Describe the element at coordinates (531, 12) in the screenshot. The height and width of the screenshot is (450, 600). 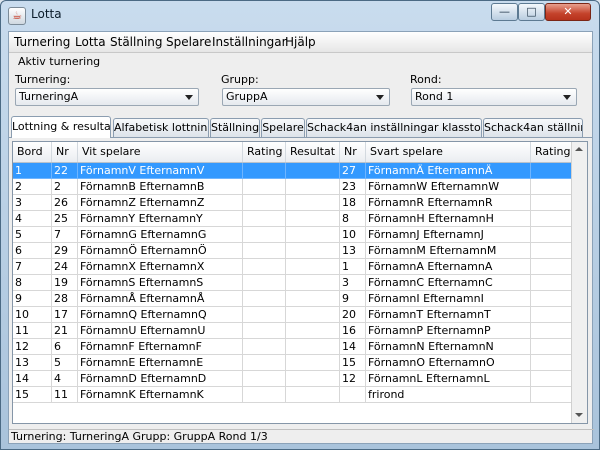
I see `maximize-button: □` at that location.